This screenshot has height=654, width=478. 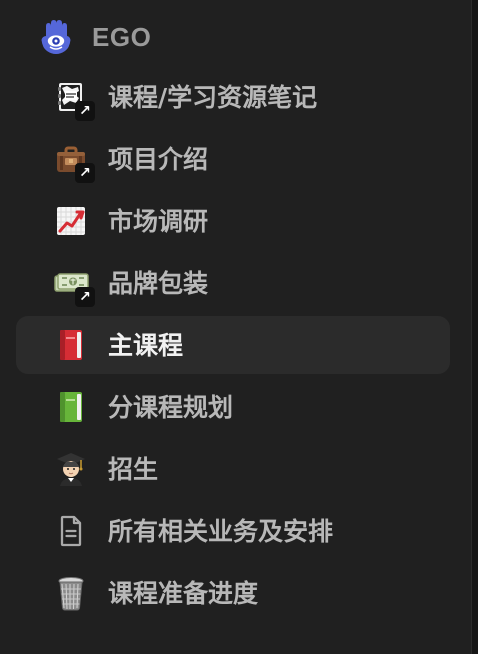 What do you see at coordinates (133, 469) in the screenshot?
I see `sidebar-item-label: 招生` at bounding box center [133, 469].